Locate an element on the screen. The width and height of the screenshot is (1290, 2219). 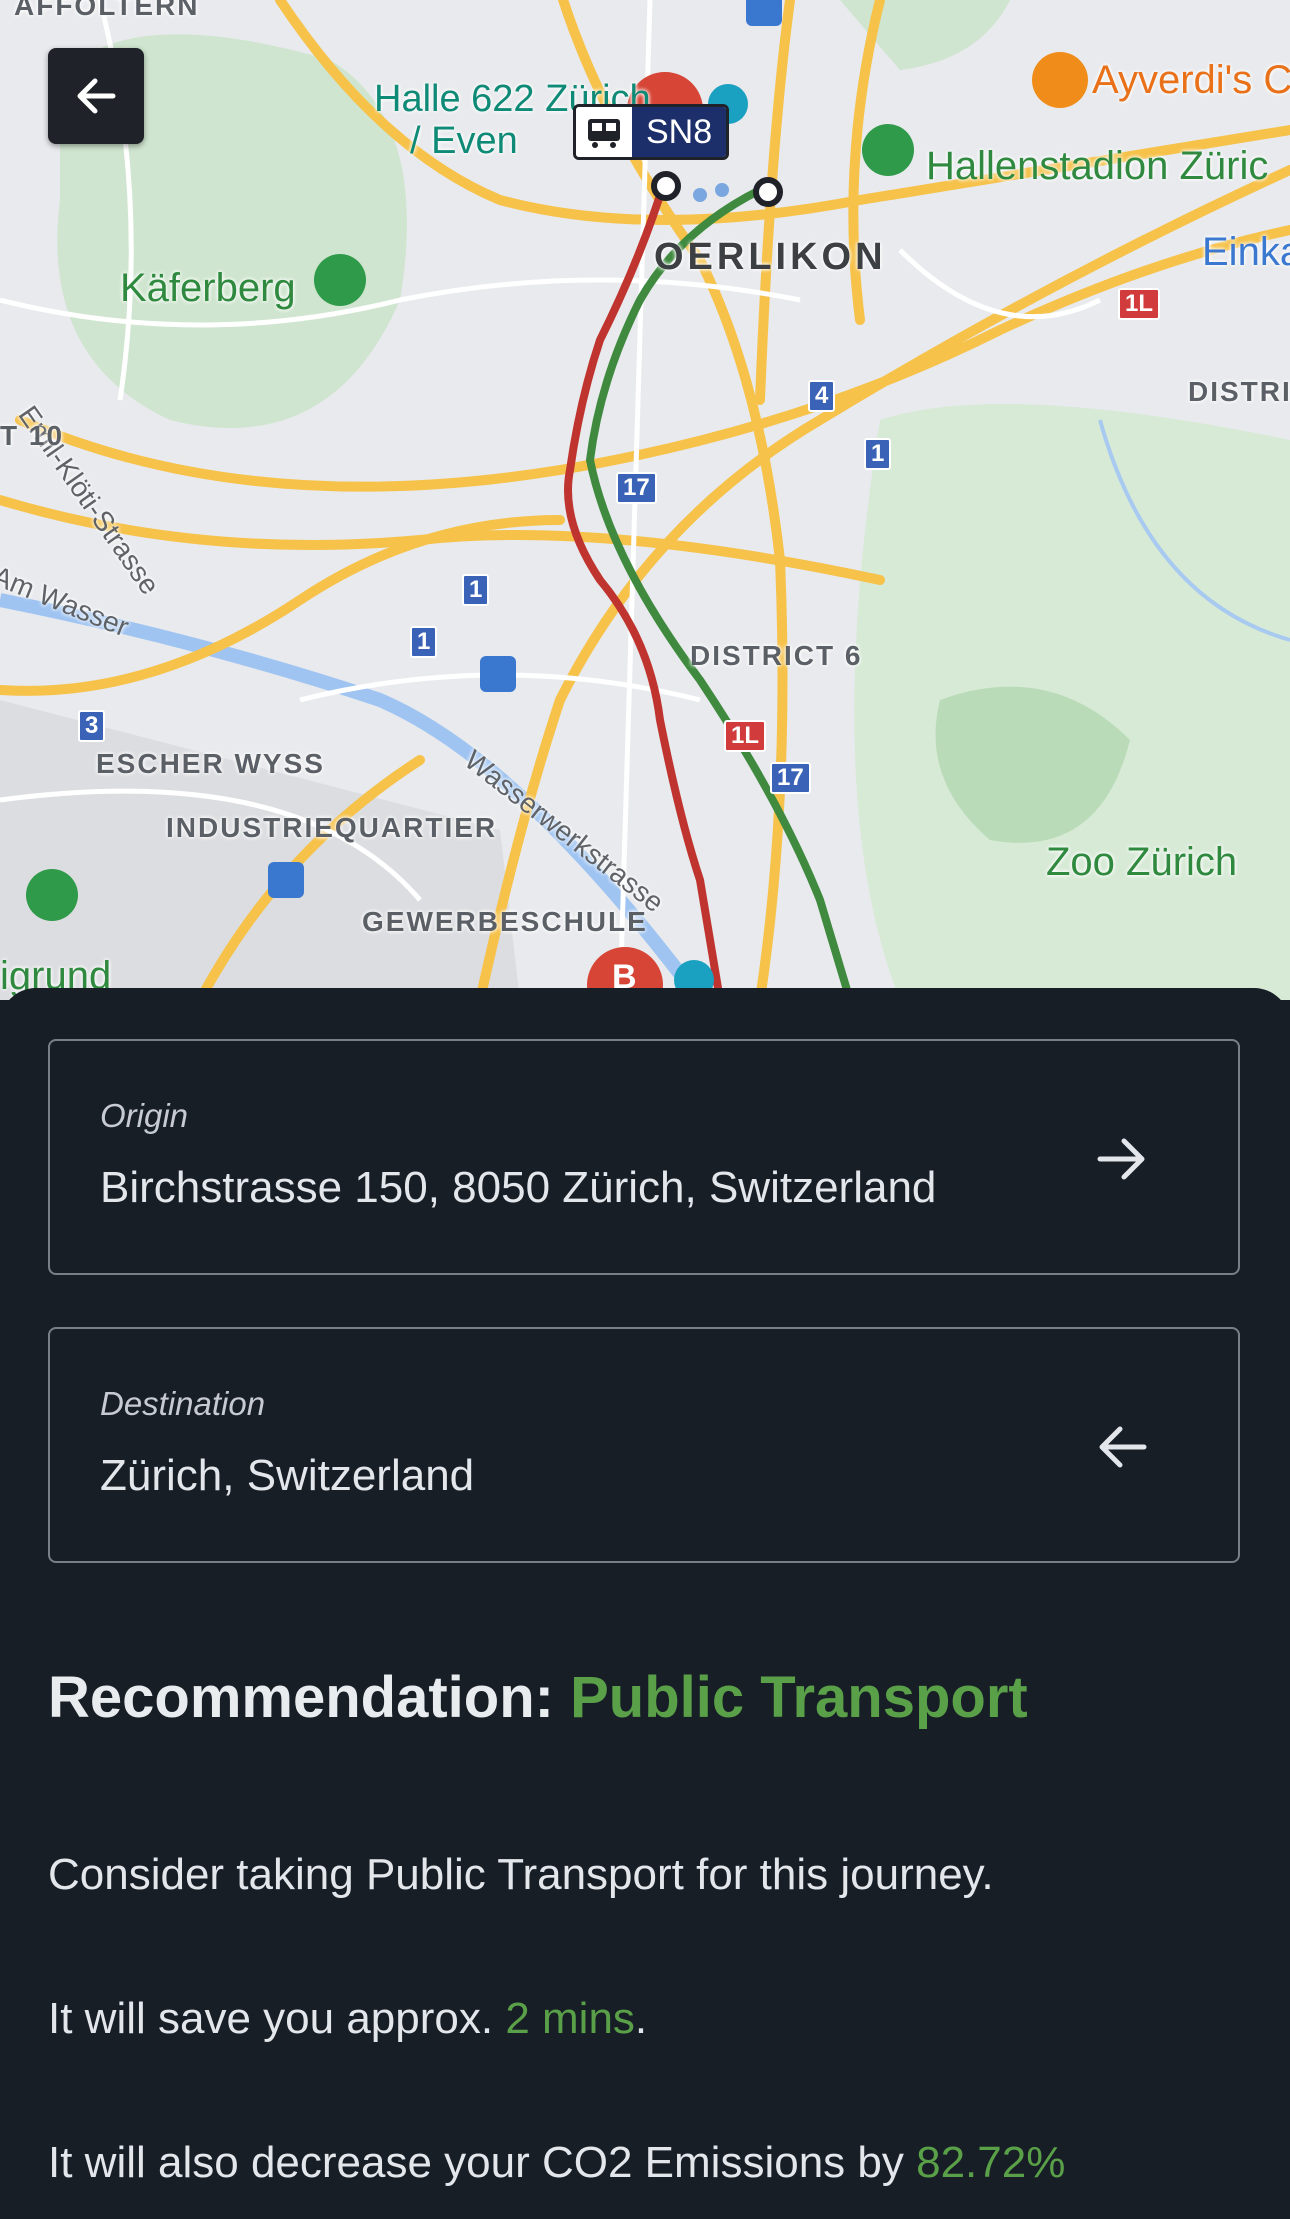
emission-value: 82.72% is located at coordinates (991, 2162).